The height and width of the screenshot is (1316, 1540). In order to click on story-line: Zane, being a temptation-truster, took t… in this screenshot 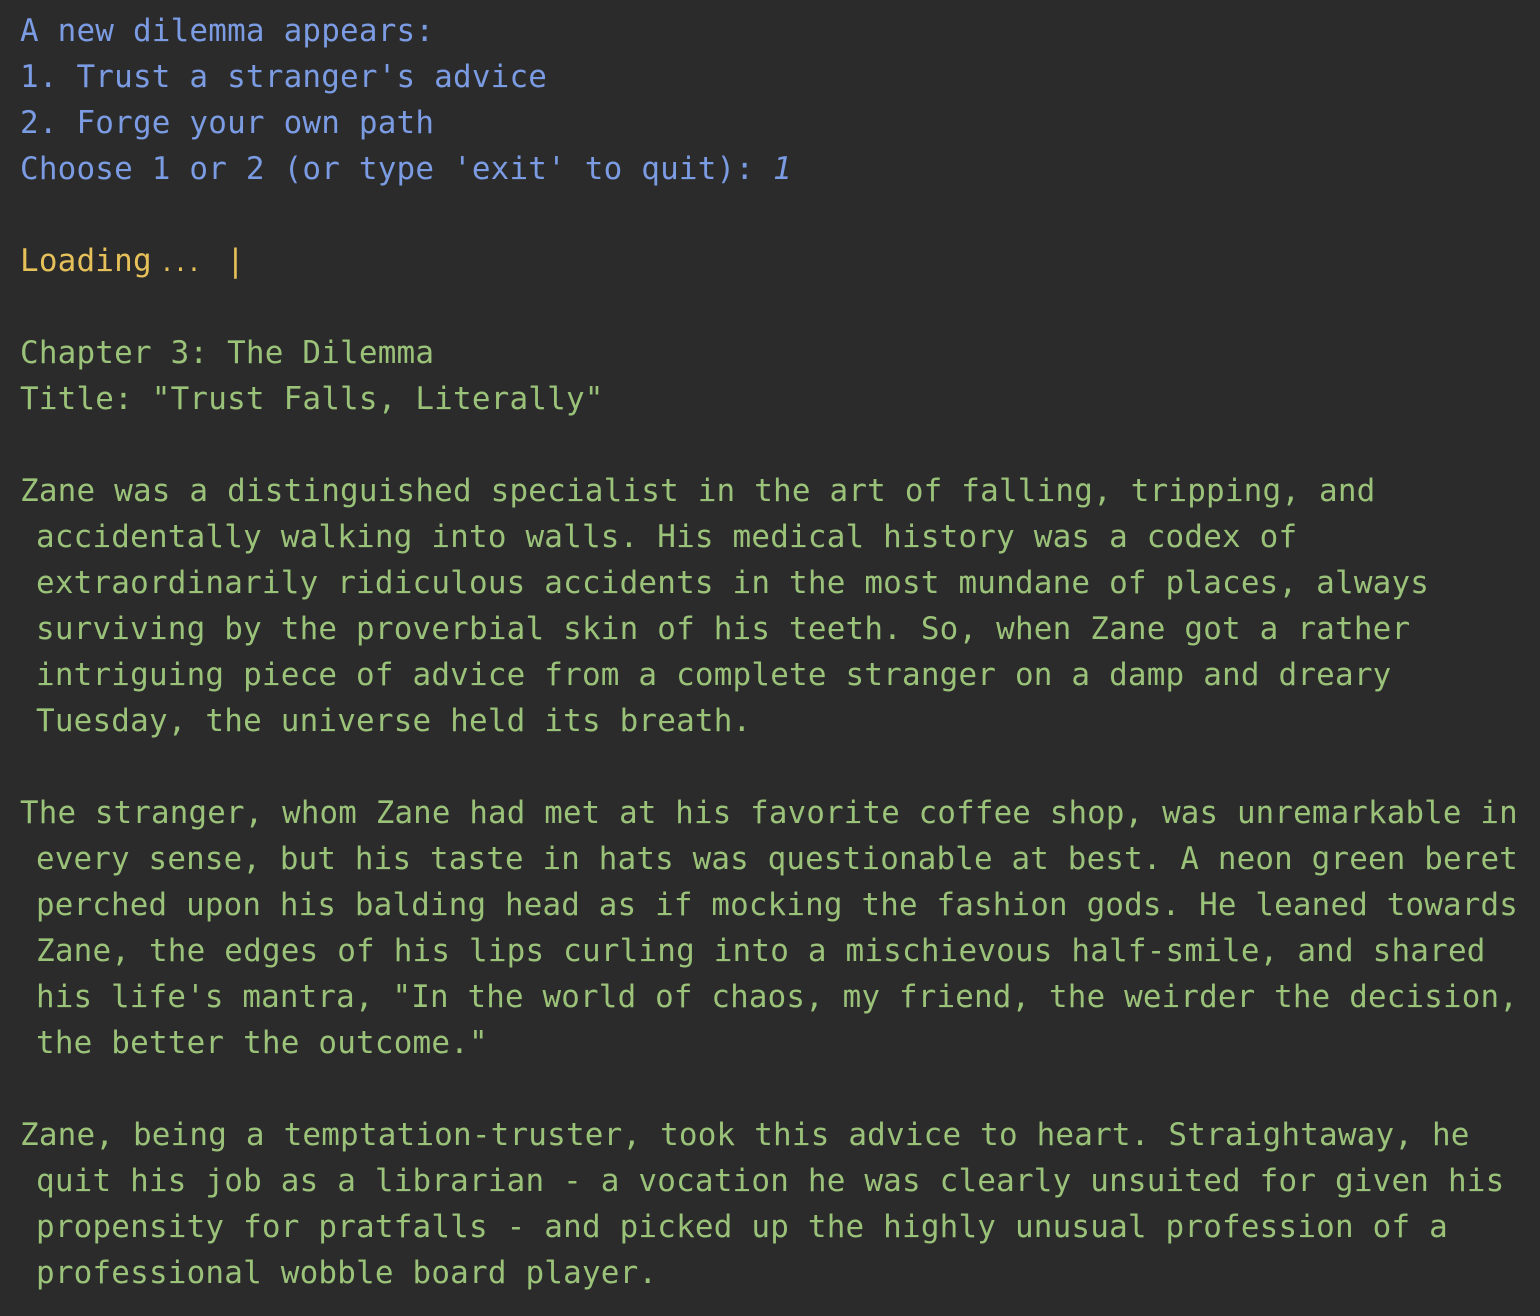, I will do `click(745, 1135)`.